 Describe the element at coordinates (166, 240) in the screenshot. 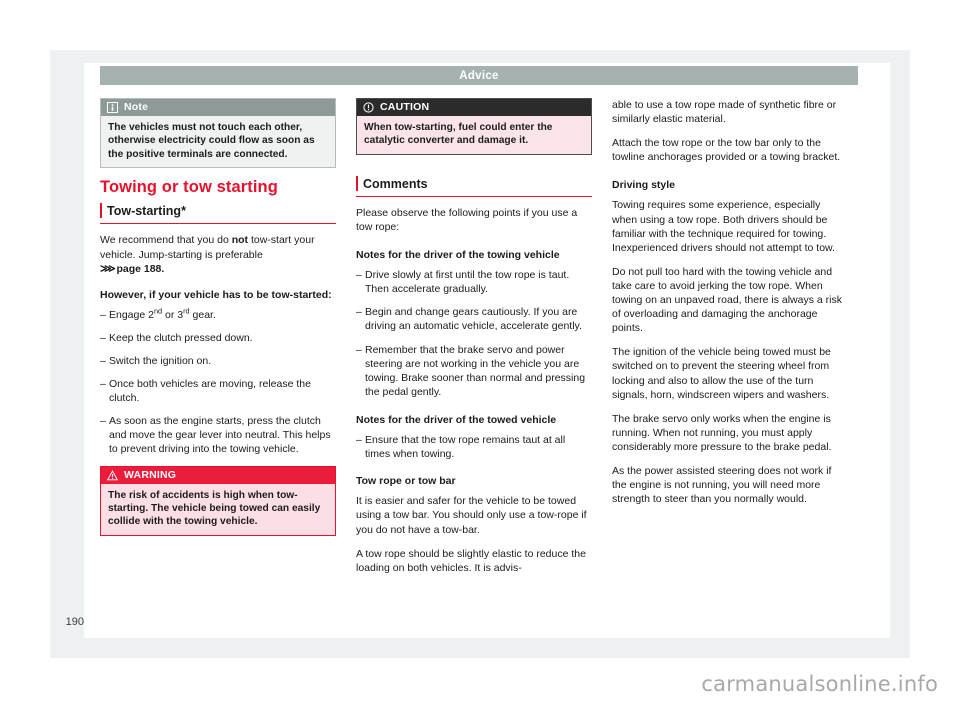

I see `intro-text-before: We recommend that you do` at that location.